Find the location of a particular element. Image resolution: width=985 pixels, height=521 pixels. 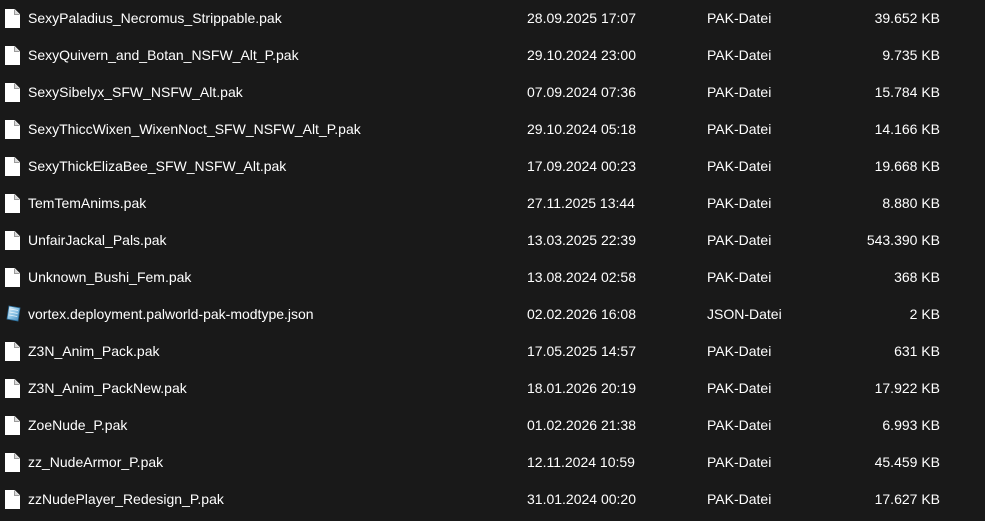

file-date-modified: 13.03.2025 22:39 is located at coordinates (581, 240).